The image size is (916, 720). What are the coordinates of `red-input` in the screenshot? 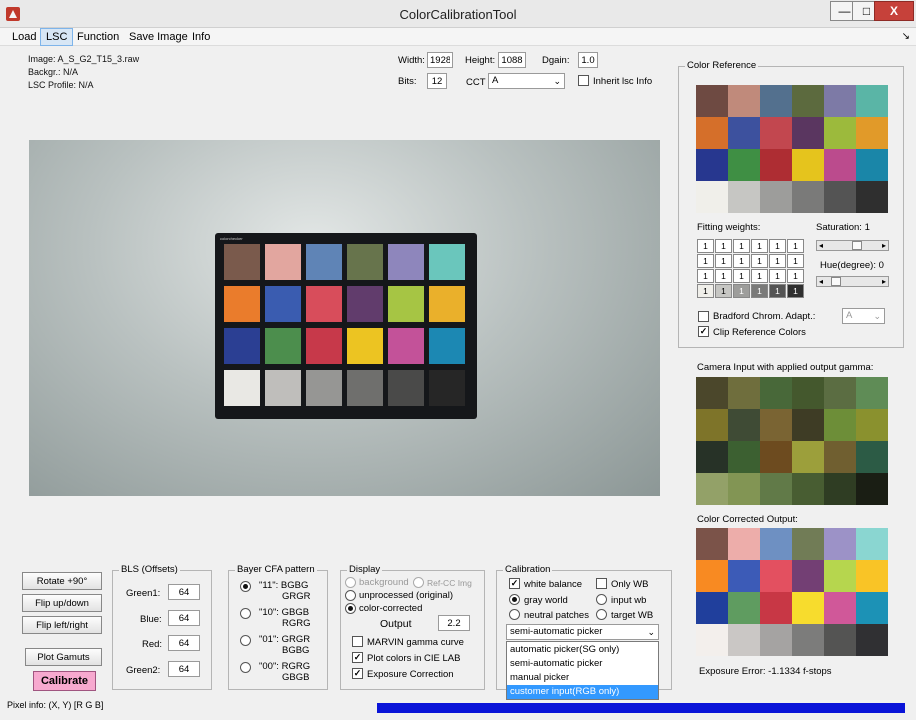 It's located at (184, 643).